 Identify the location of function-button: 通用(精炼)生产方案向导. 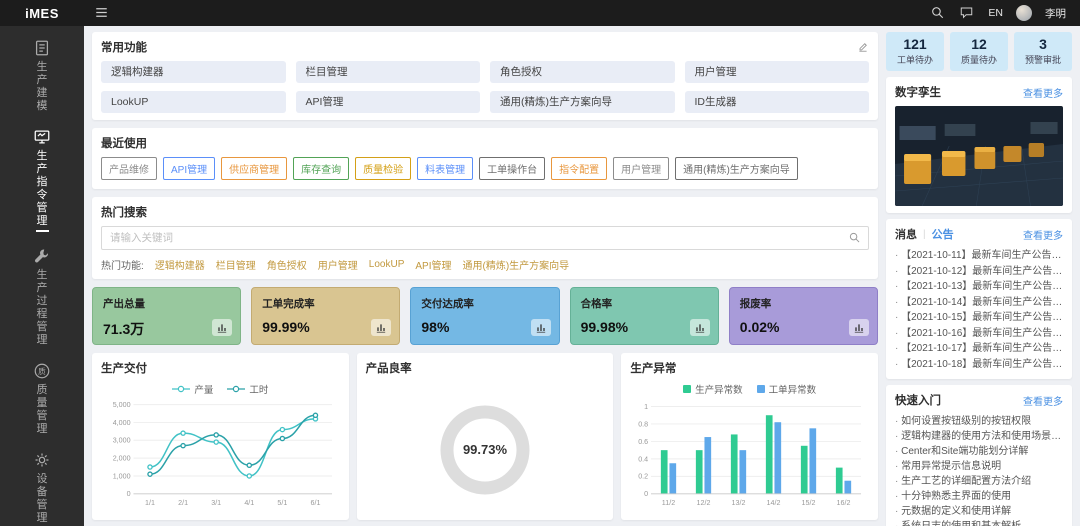
(582, 102).